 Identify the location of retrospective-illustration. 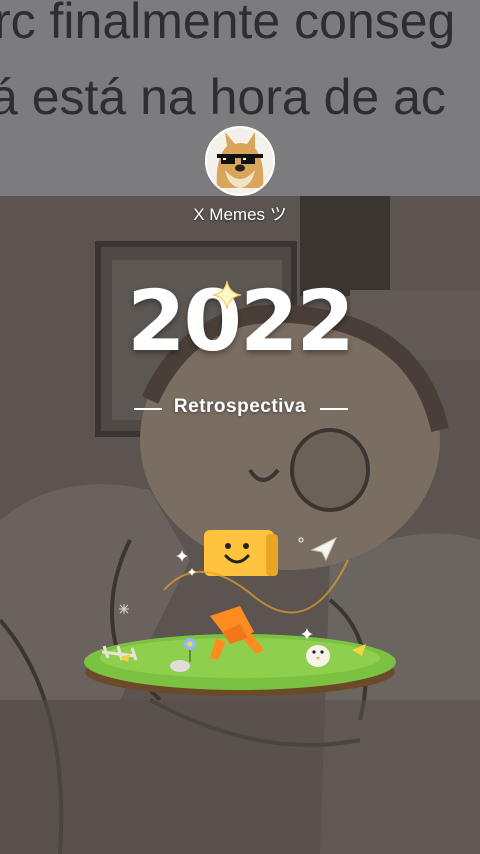
(240, 613).